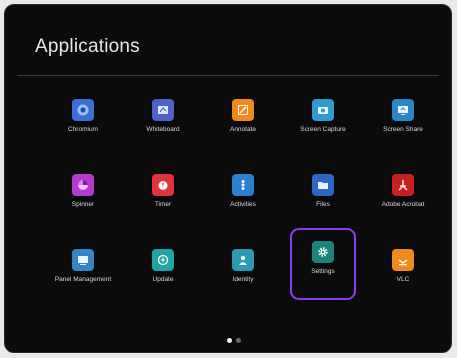  Describe the element at coordinates (163, 260) in the screenshot. I see `update-icon` at that location.